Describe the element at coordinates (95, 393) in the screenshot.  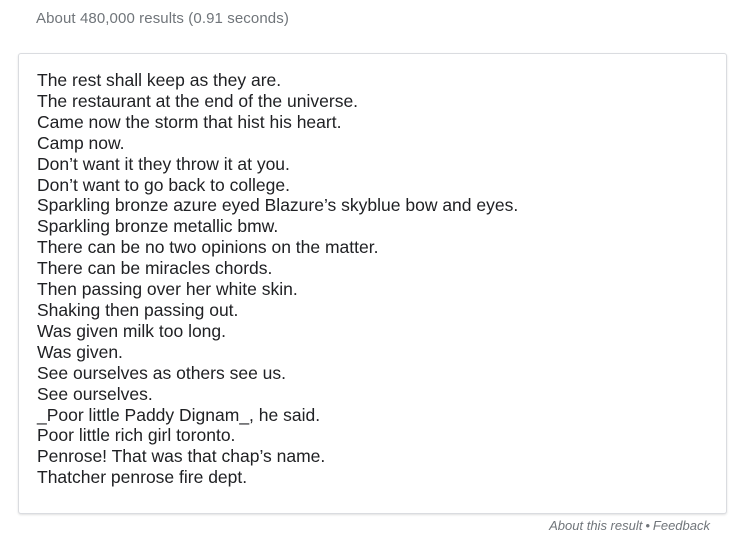
I see `snippet-line: See ourselves.` at that location.